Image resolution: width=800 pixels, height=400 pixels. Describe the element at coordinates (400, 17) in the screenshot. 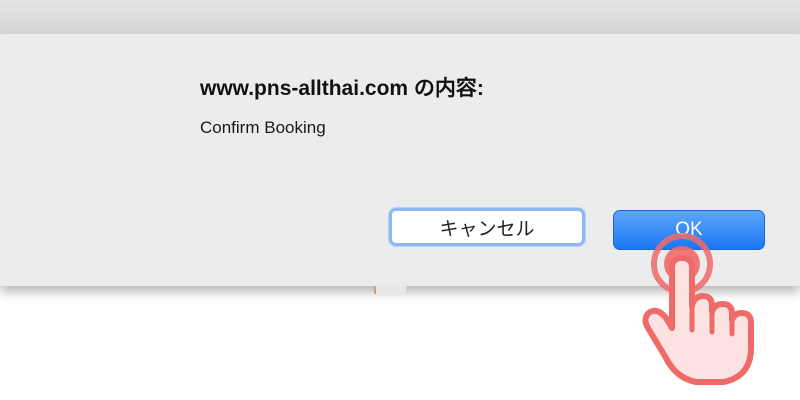

I see `window-titlebar` at that location.